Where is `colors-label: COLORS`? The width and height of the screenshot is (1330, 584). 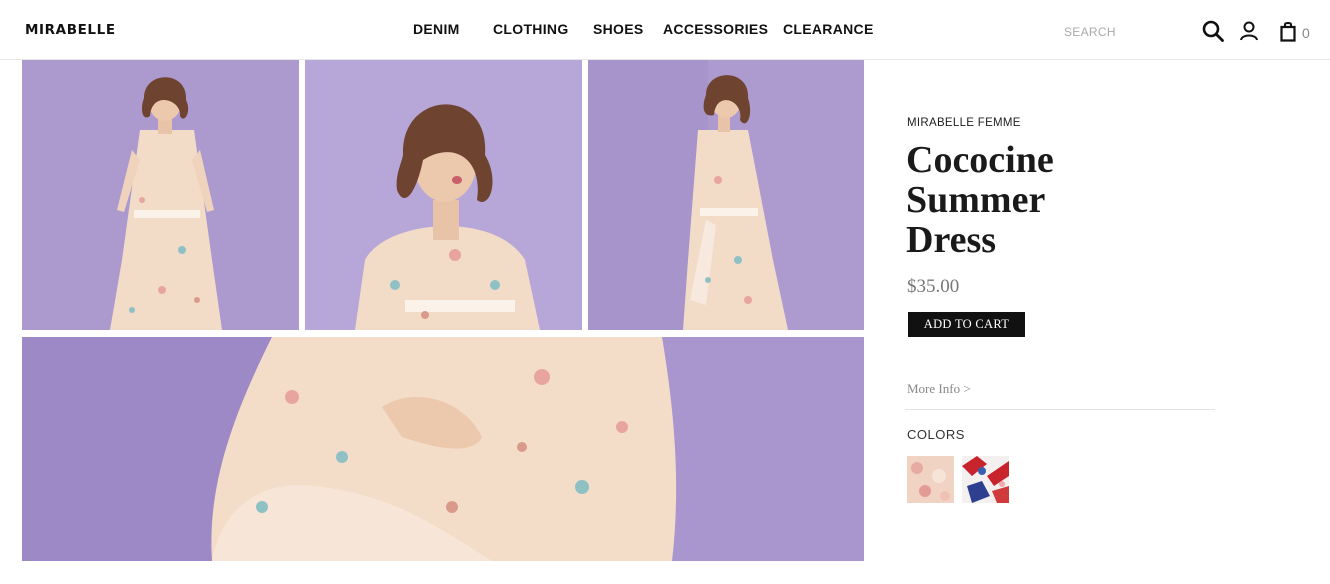
colors-label: COLORS is located at coordinates (936, 434).